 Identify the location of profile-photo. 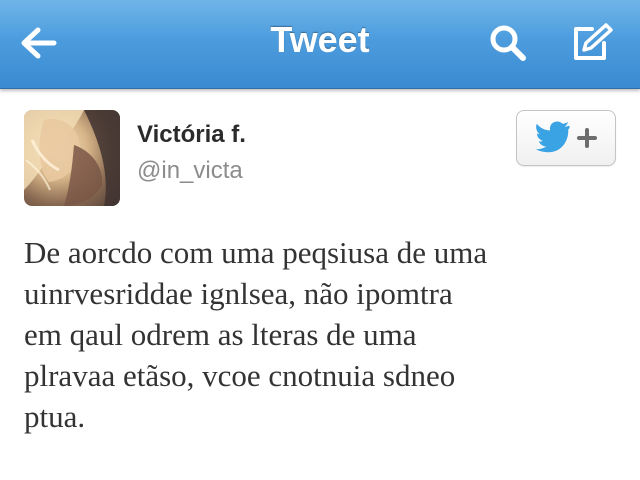
(72, 158).